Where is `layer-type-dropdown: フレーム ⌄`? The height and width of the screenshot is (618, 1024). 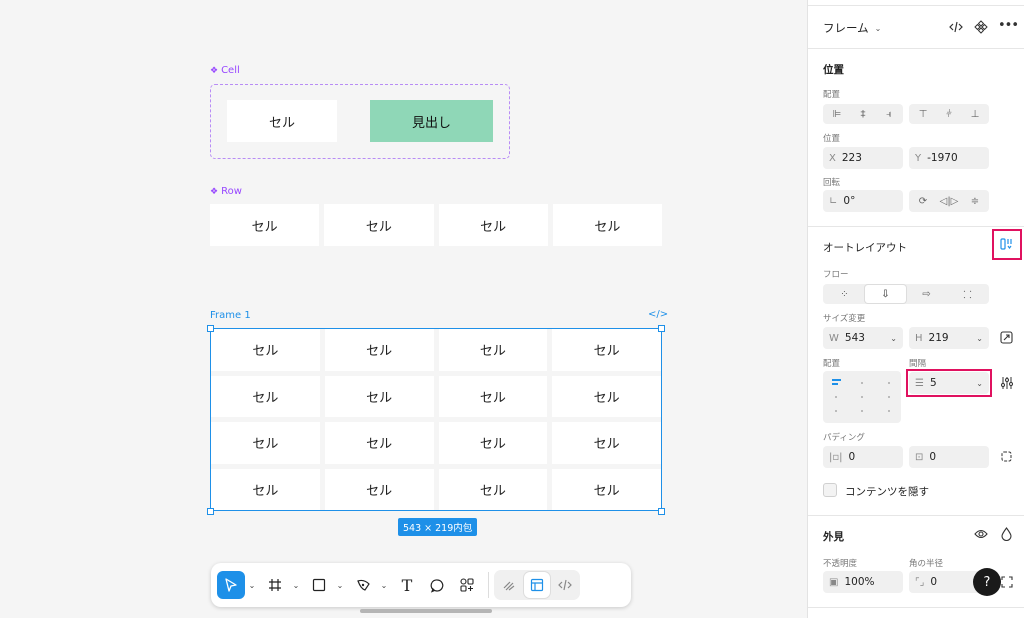
layer-type-dropdown: フレーム ⌄ is located at coordinates (852, 28).